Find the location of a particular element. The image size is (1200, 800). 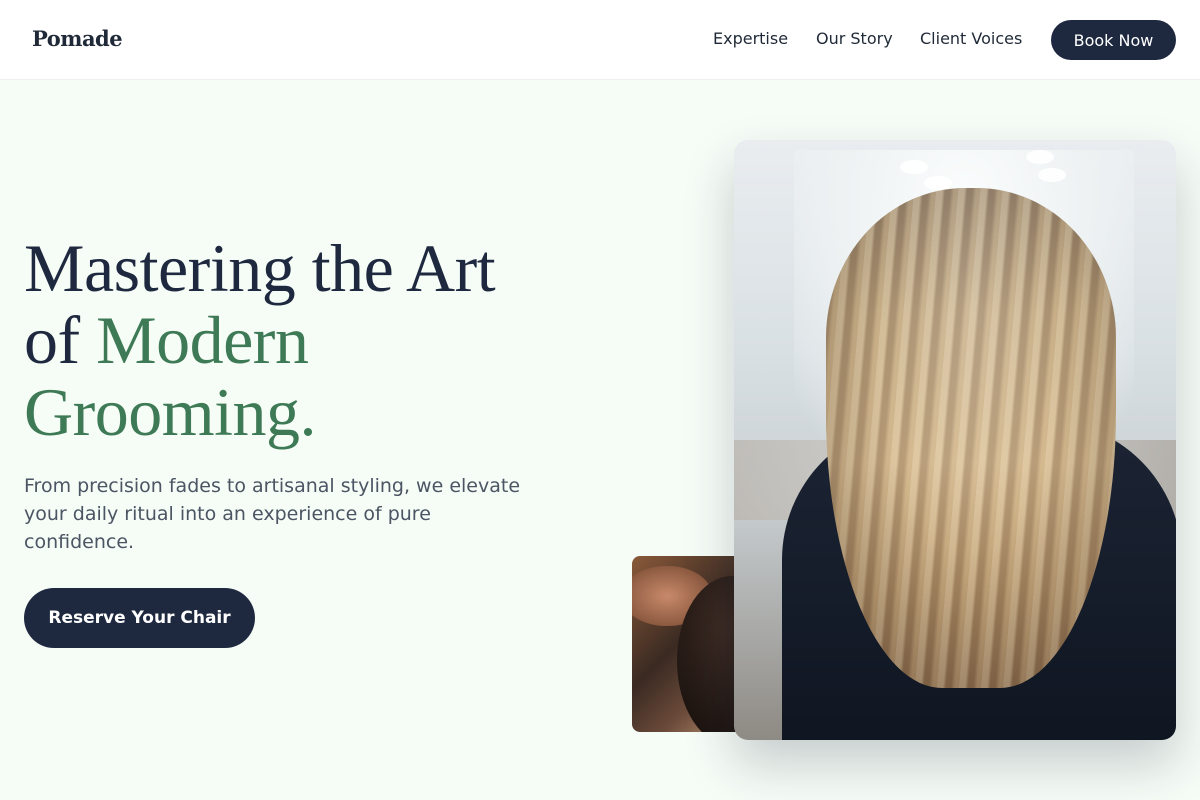

hero-title-of: of is located at coordinates (52, 340).